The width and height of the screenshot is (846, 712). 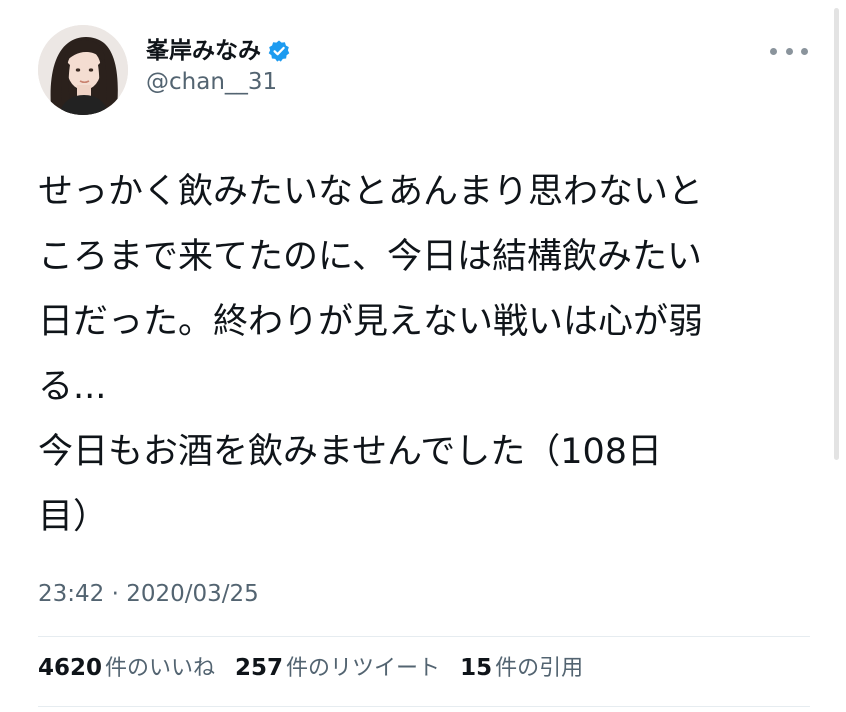 I want to click on likes-count: 4620, so click(x=70, y=668).